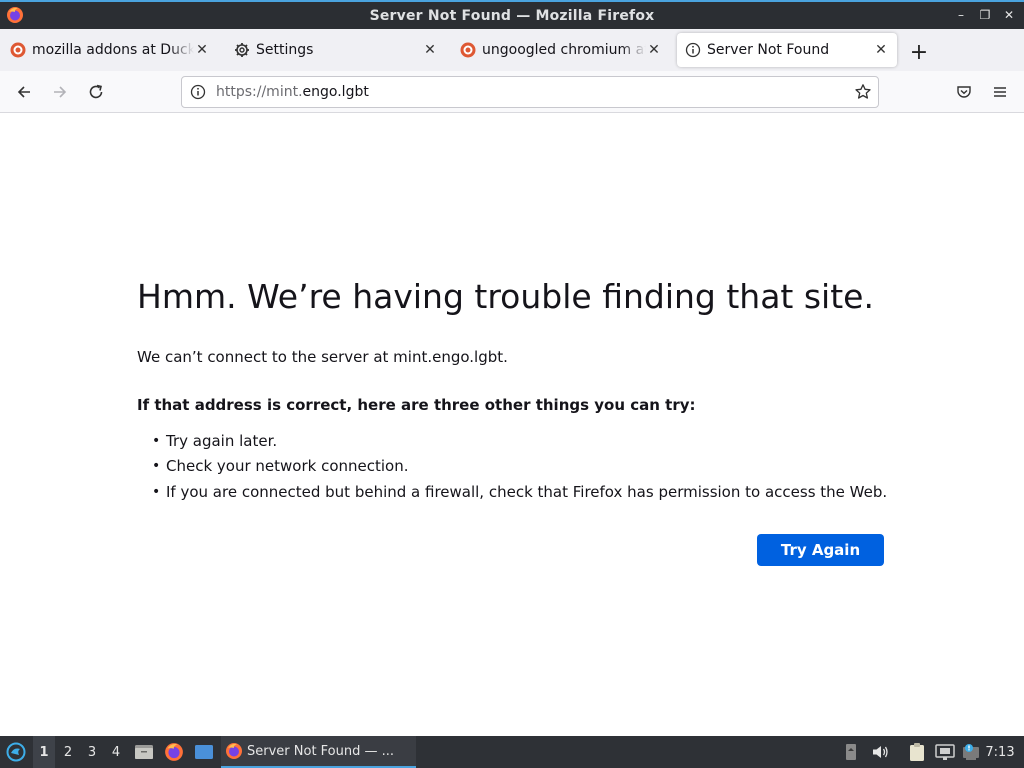 The height and width of the screenshot is (768, 1024). What do you see at coordinates (116, 752) in the screenshot?
I see `workspace-4: 4` at bounding box center [116, 752].